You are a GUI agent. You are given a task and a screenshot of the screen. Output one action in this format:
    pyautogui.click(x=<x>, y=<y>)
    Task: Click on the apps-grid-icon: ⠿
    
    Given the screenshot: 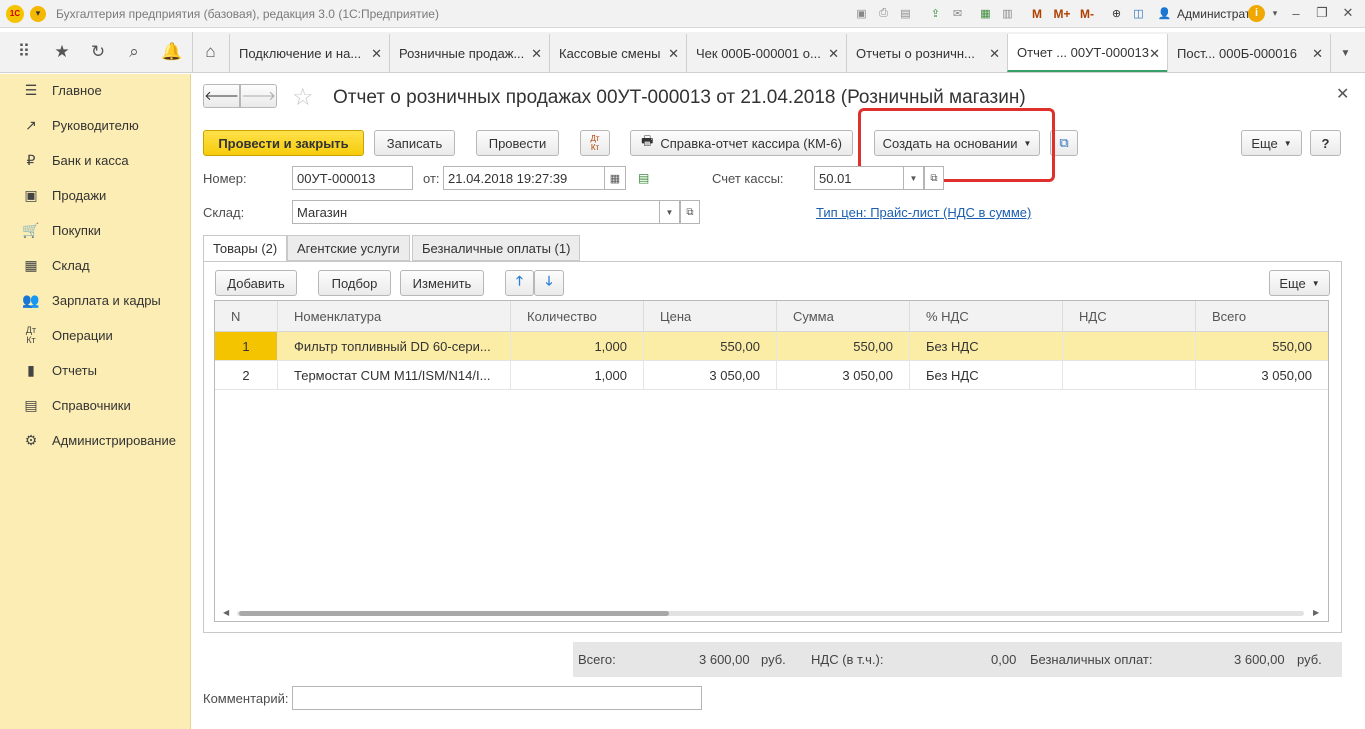 What is the action you would take?
    pyautogui.click(x=24, y=52)
    